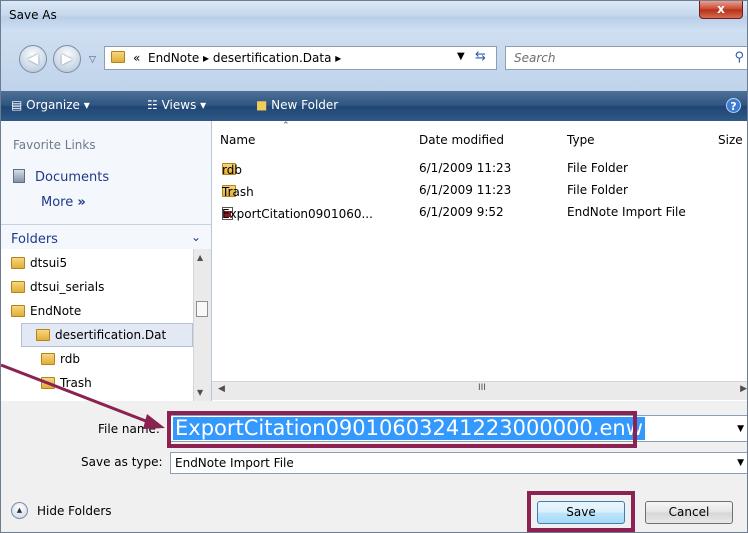 This screenshot has width=748, height=533. I want to click on favorite-links-title: Favorite Links, so click(54, 145).